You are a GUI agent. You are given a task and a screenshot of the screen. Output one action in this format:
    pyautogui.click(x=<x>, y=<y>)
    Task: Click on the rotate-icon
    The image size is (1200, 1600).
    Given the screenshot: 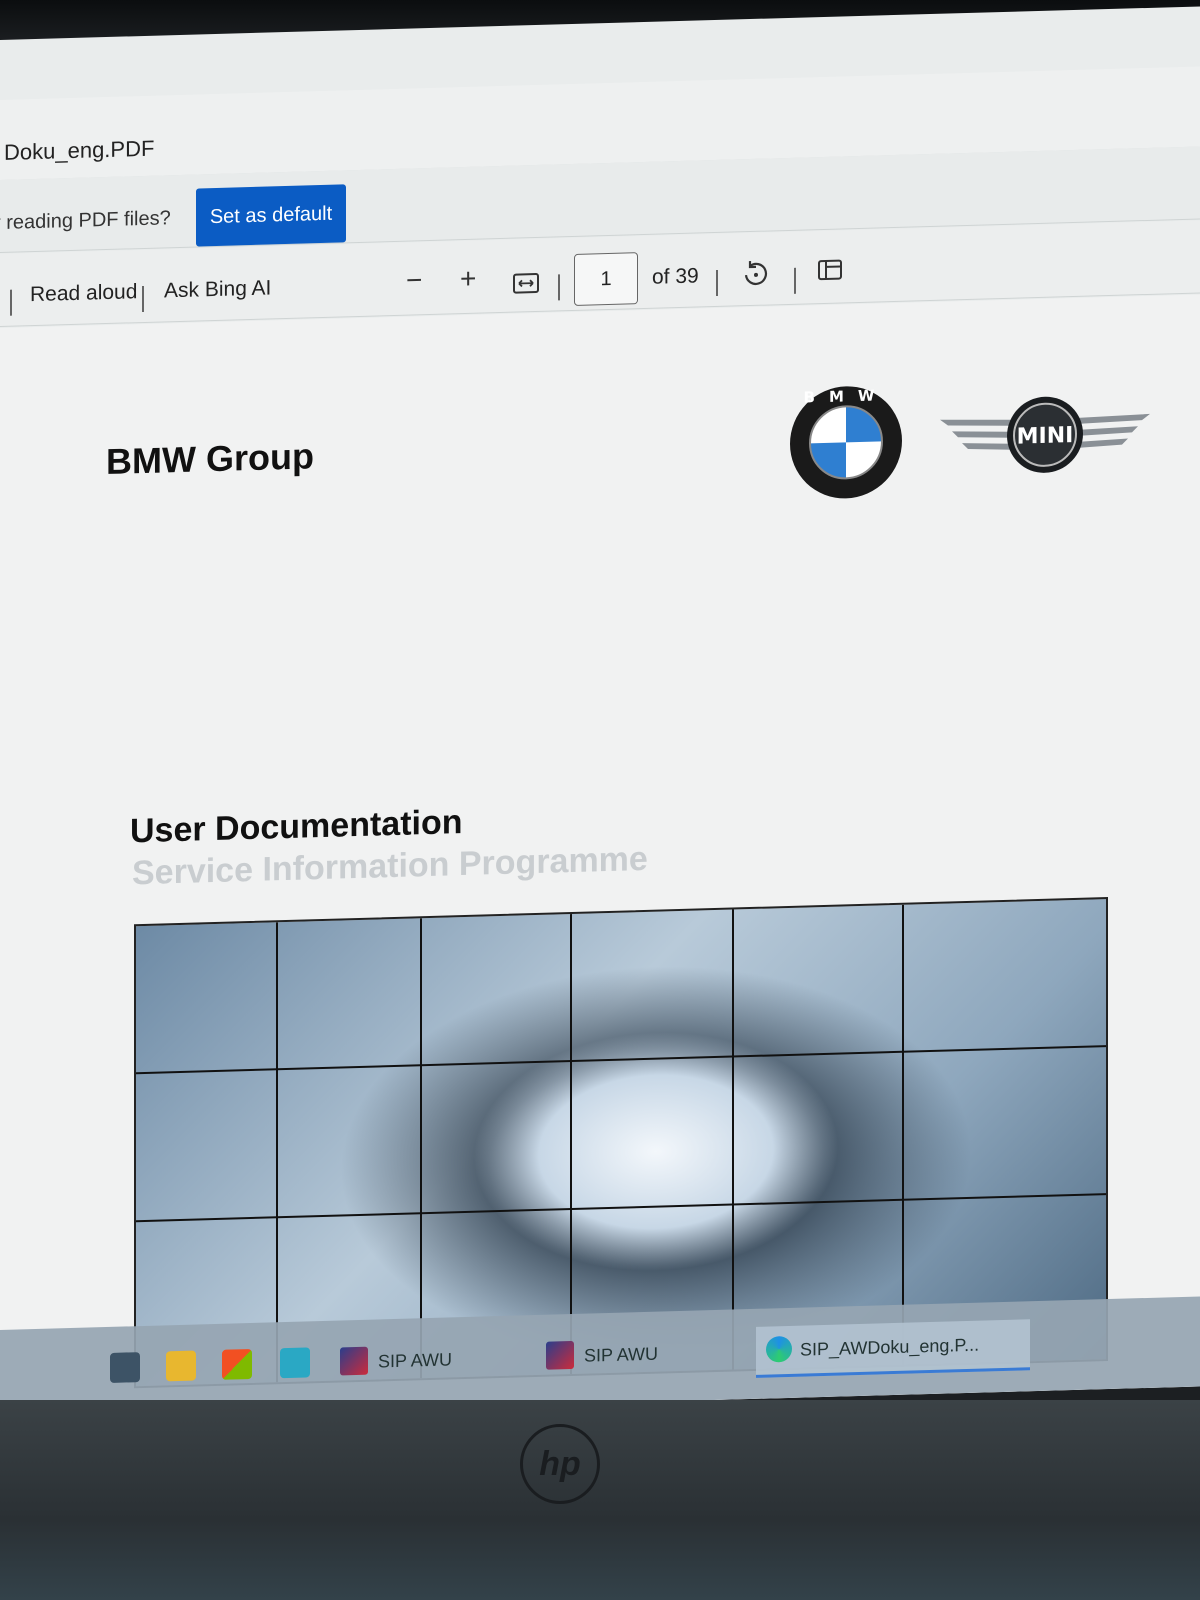 What is the action you would take?
    pyautogui.click(x=755, y=273)
    